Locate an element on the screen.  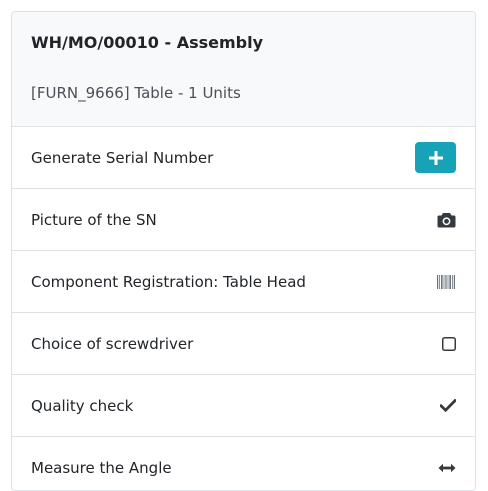
step-label: Quality check is located at coordinates (82, 405).